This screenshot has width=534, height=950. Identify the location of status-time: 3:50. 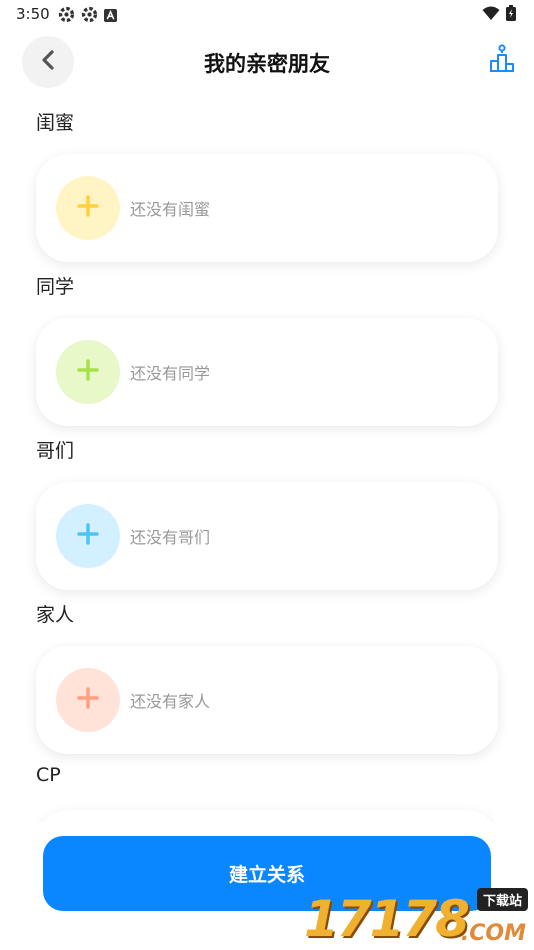
(33, 14).